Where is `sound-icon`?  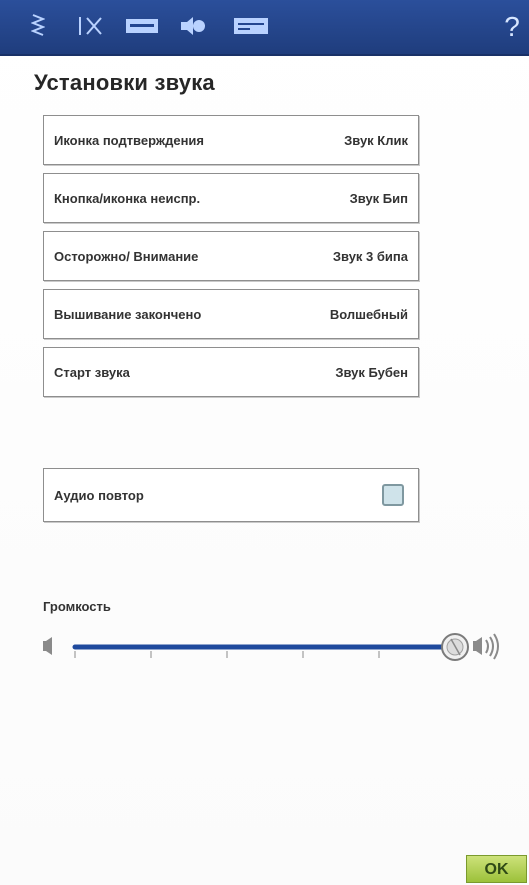 sound-icon is located at coordinates (193, 26).